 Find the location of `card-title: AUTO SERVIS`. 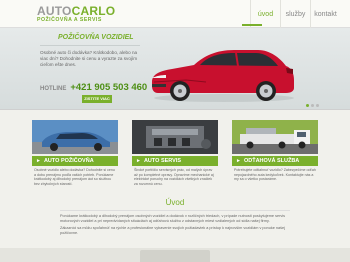

card-title: AUTO SERVIS is located at coordinates (162, 161).